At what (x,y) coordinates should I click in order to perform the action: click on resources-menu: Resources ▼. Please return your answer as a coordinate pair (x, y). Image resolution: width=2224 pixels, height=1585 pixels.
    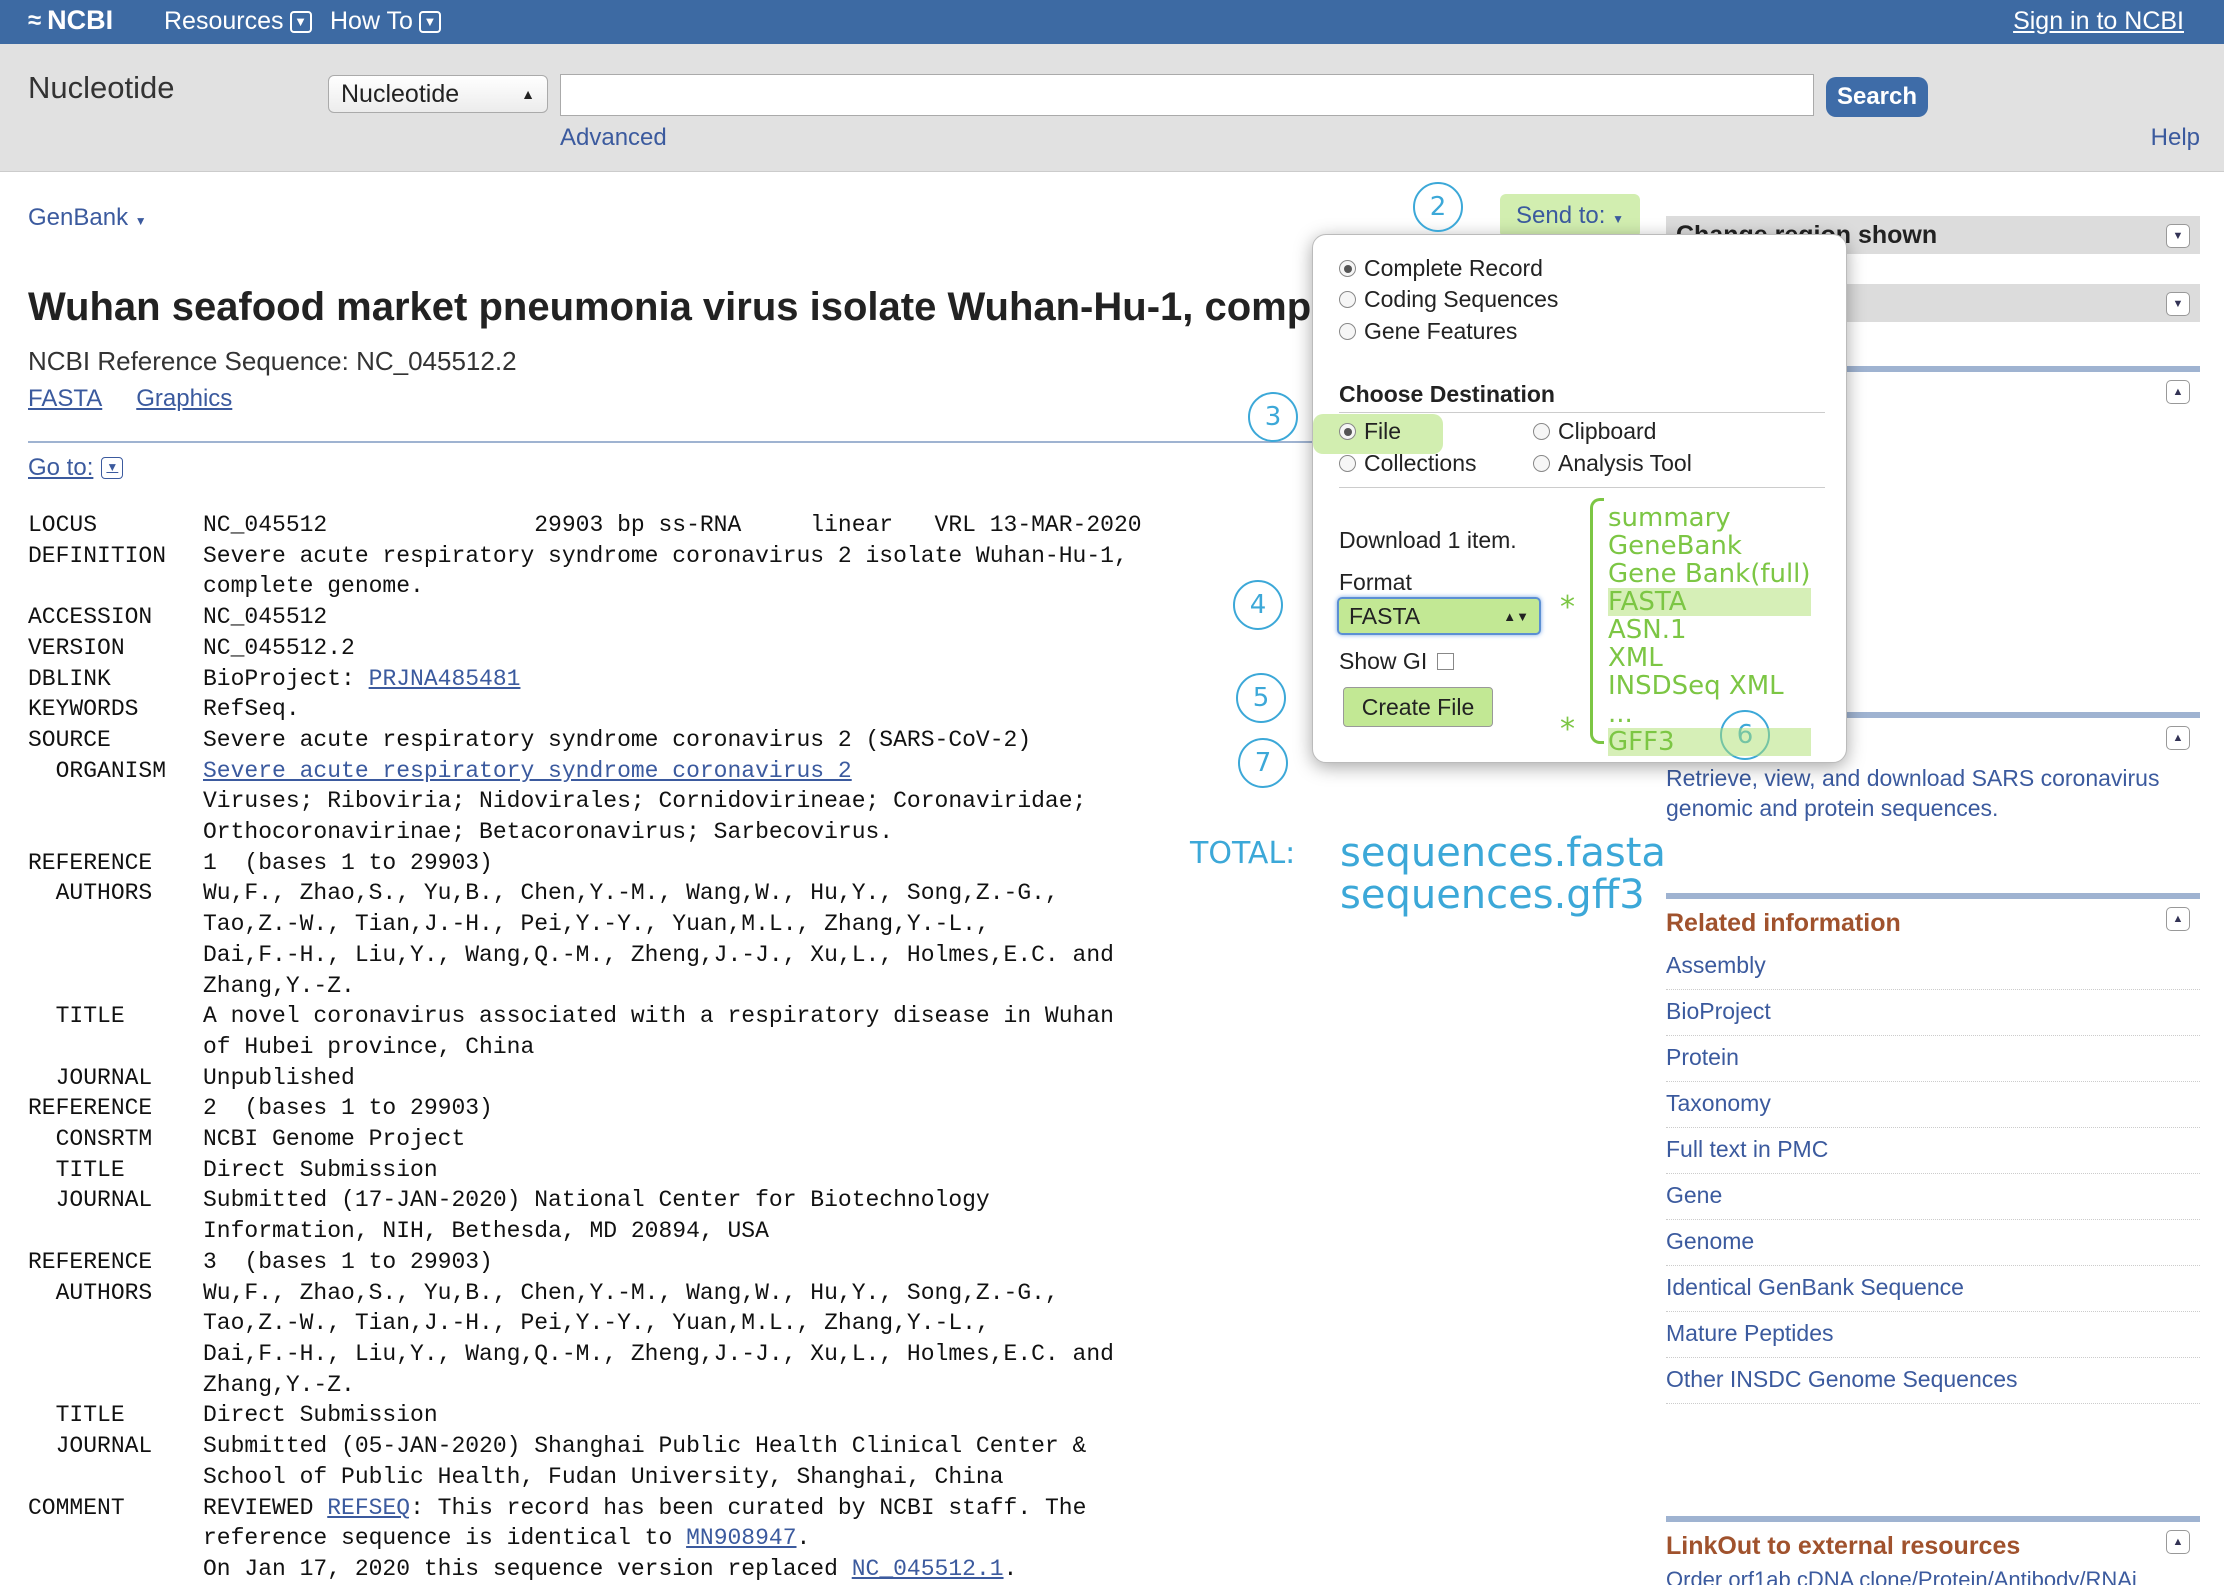
    Looking at the image, I should click on (238, 21).